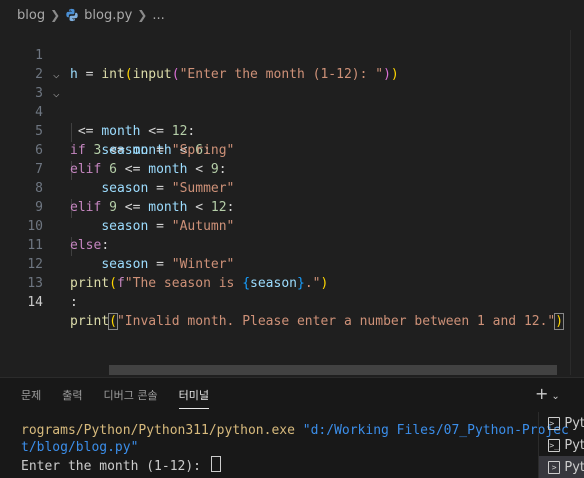 This screenshot has height=478, width=584. I want to click on tab-problems: 문제, so click(31, 395).